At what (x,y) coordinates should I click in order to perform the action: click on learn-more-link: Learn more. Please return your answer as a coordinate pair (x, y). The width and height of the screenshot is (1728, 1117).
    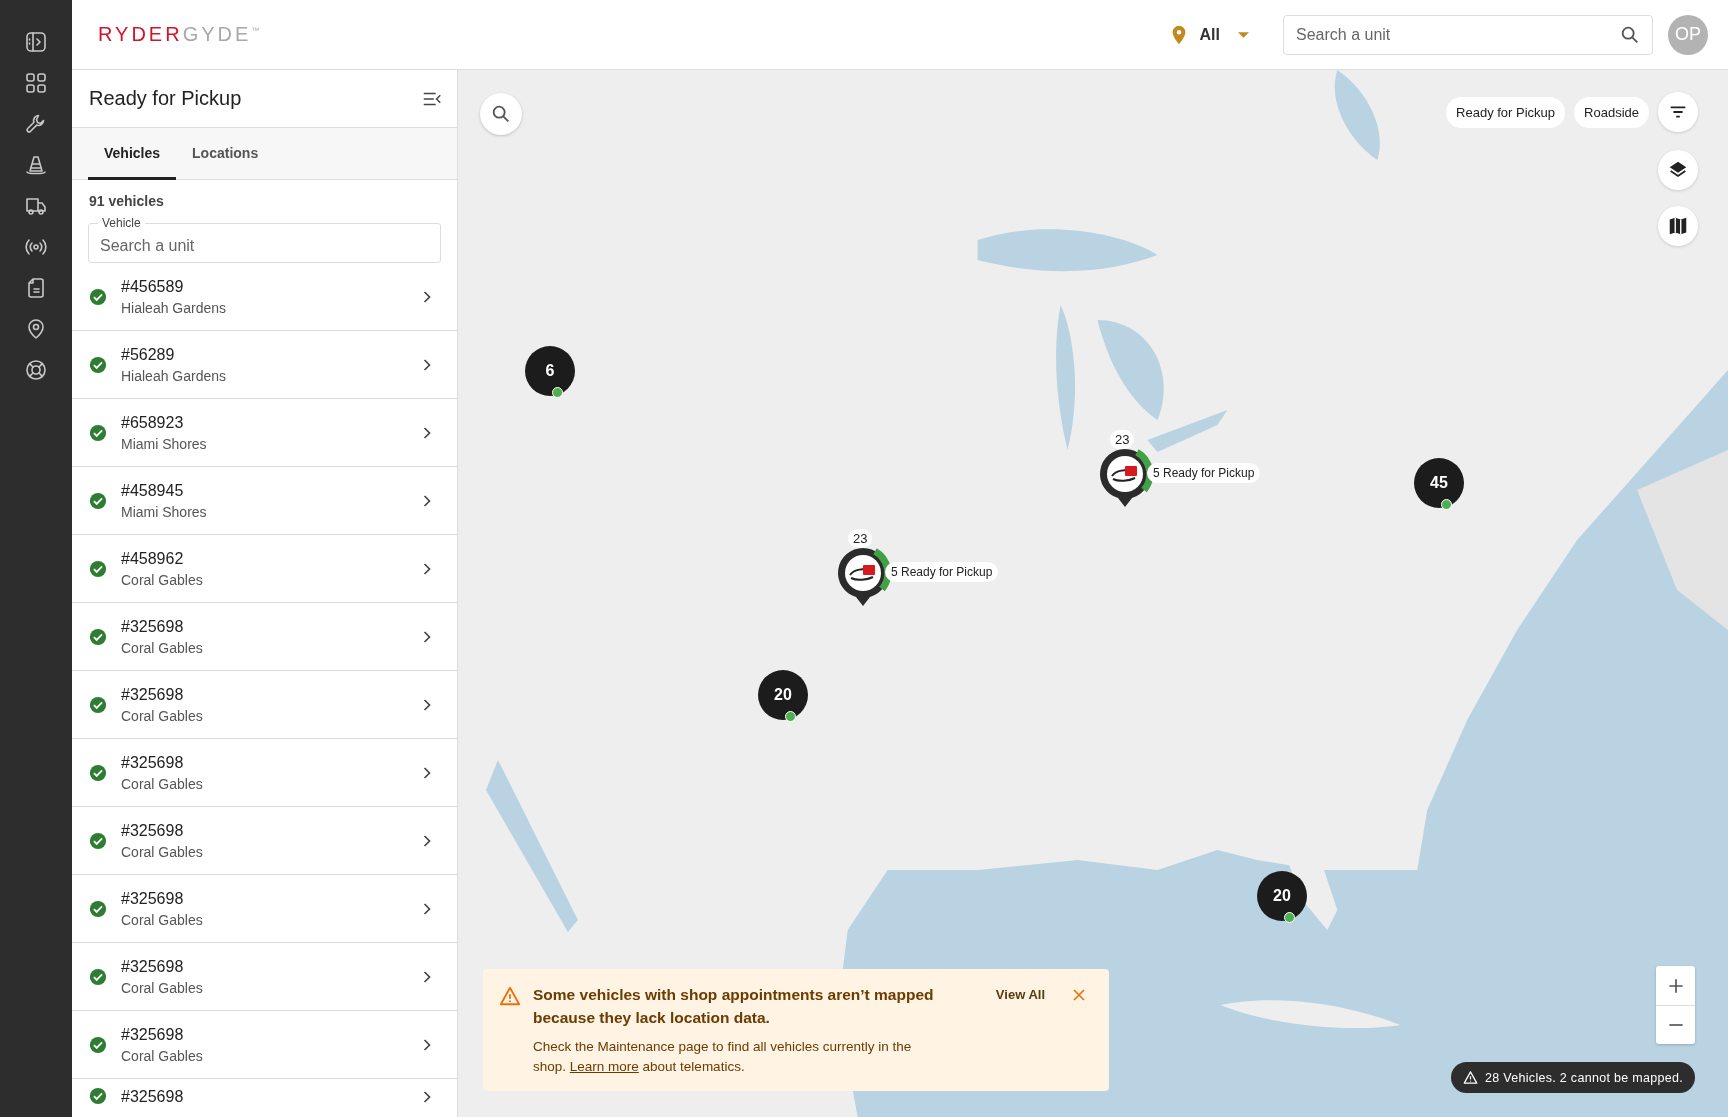
    Looking at the image, I should click on (604, 1066).